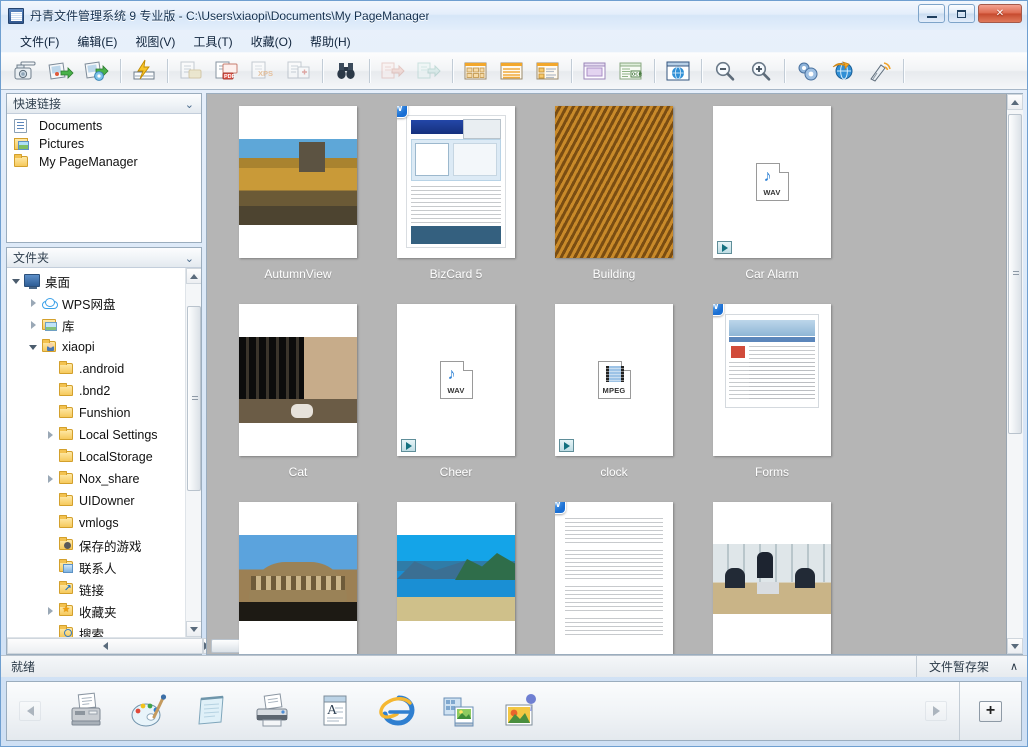 This screenshot has width=1028, height=747. Describe the element at coordinates (548, 71) in the screenshot. I see `detail-view-icon` at that location.